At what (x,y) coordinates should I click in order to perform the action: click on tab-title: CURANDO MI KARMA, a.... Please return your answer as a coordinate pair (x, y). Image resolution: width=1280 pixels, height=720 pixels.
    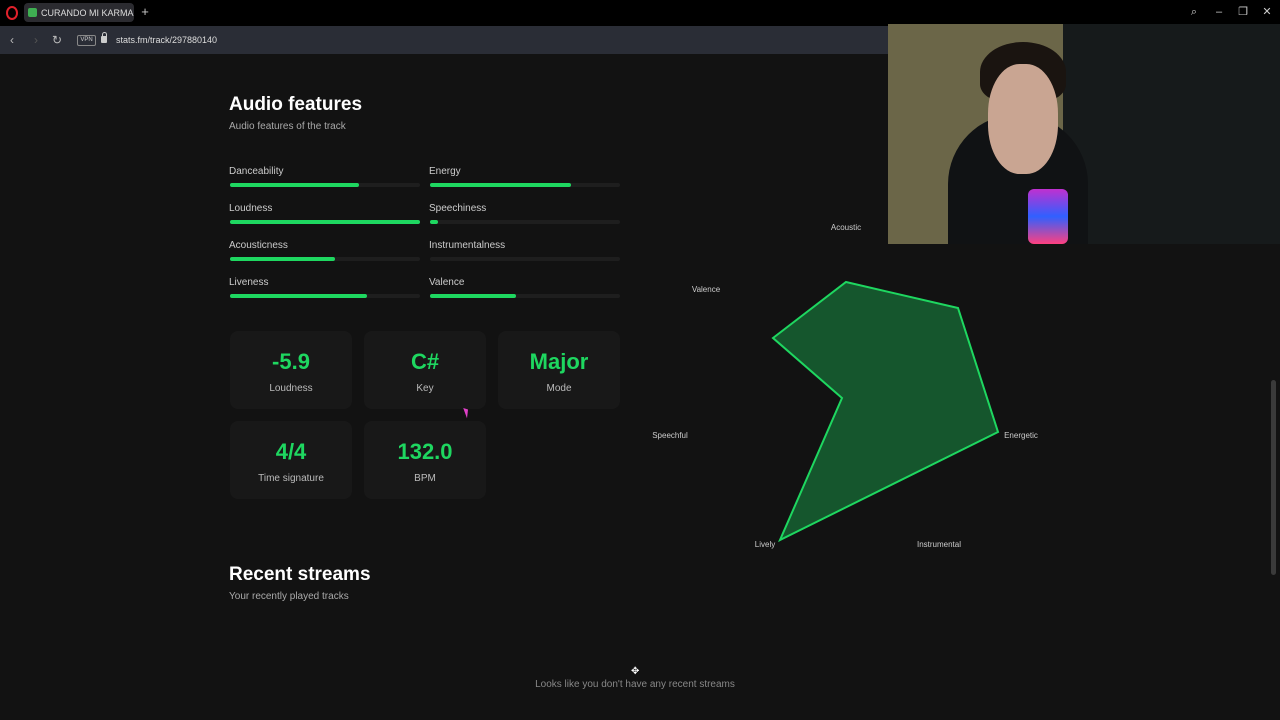
    Looking at the image, I should click on (87, 12).